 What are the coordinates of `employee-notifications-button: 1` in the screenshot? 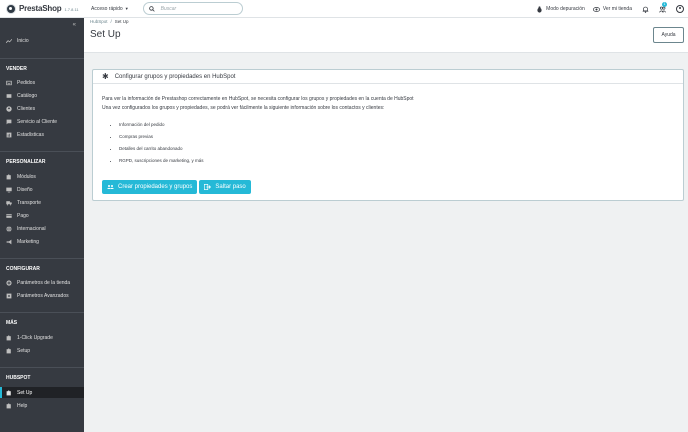 It's located at (663, 7).